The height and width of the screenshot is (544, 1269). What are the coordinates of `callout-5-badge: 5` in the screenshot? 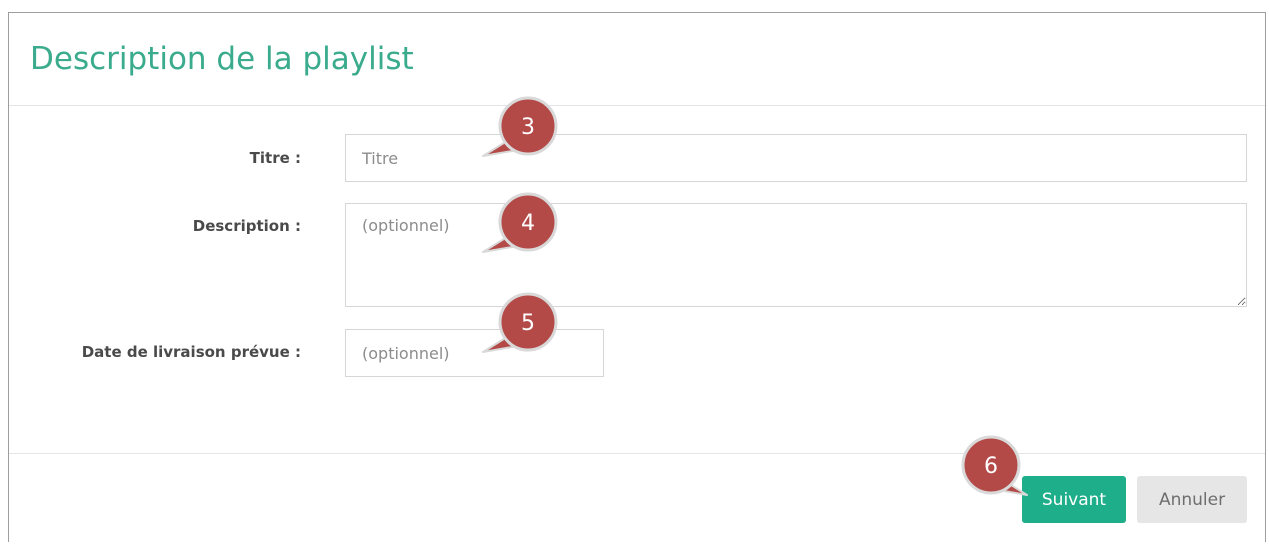 It's located at (520, 322).